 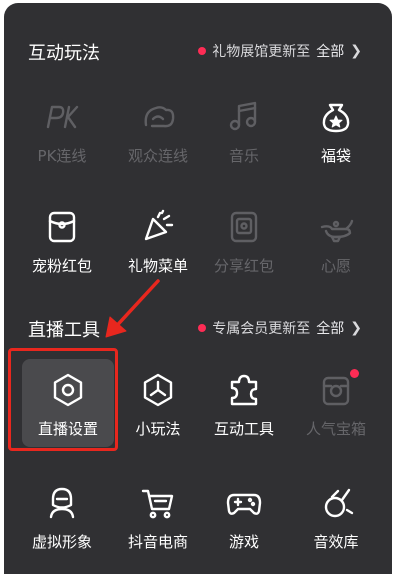 I want to click on popularity-chest-button: 人气宝箱, so click(x=336, y=406).